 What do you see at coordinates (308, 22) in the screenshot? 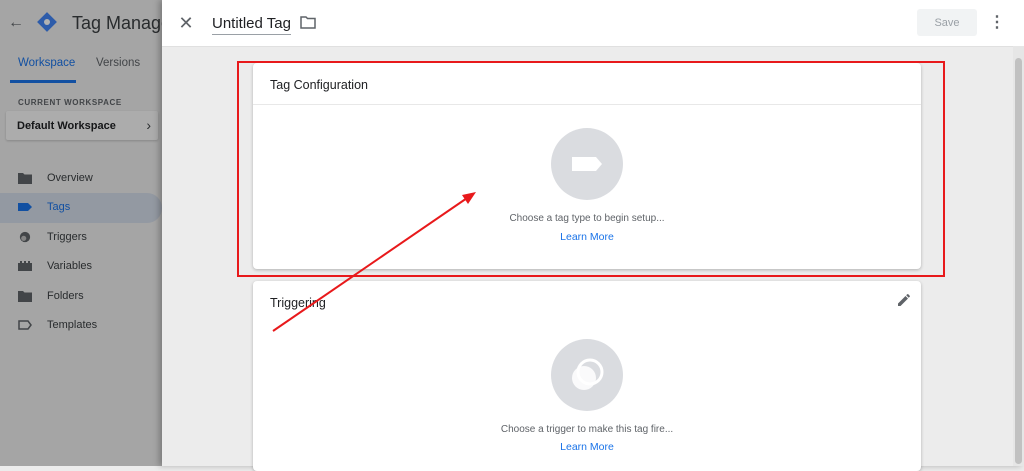
I see `folder-icon` at bounding box center [308, 22].